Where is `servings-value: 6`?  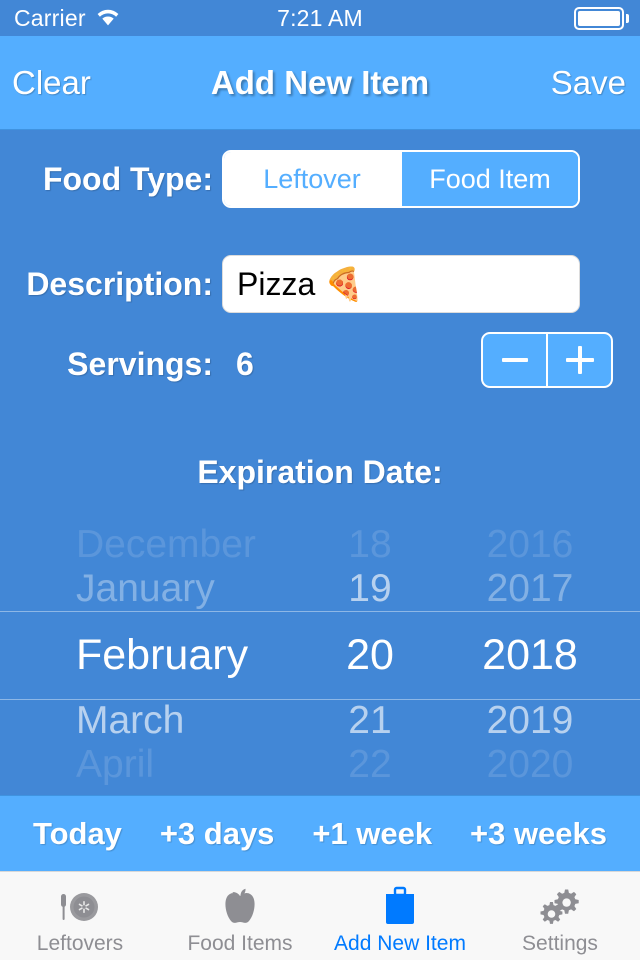
servings-value: 6 is located at coordinates (245, 363).